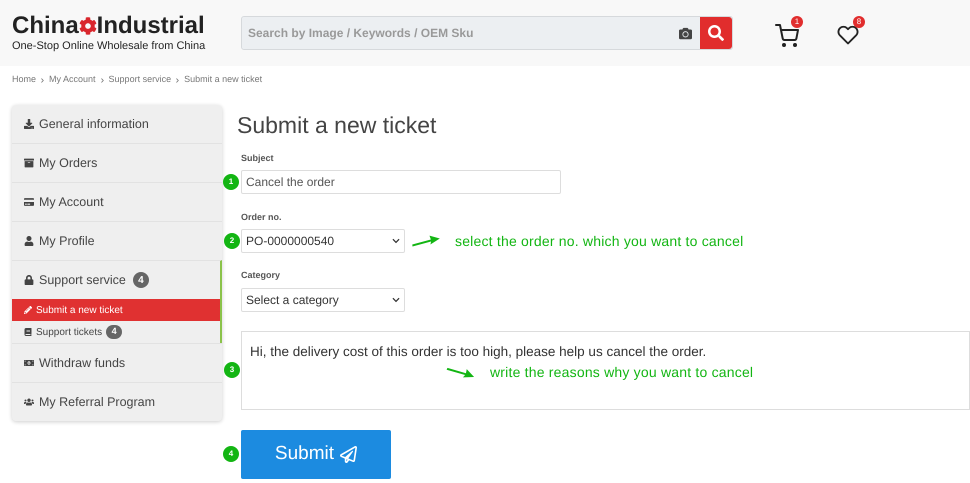  Describe the element at coordinates (261, 275) in the screenshot. I see `field-label: Category` at that location.